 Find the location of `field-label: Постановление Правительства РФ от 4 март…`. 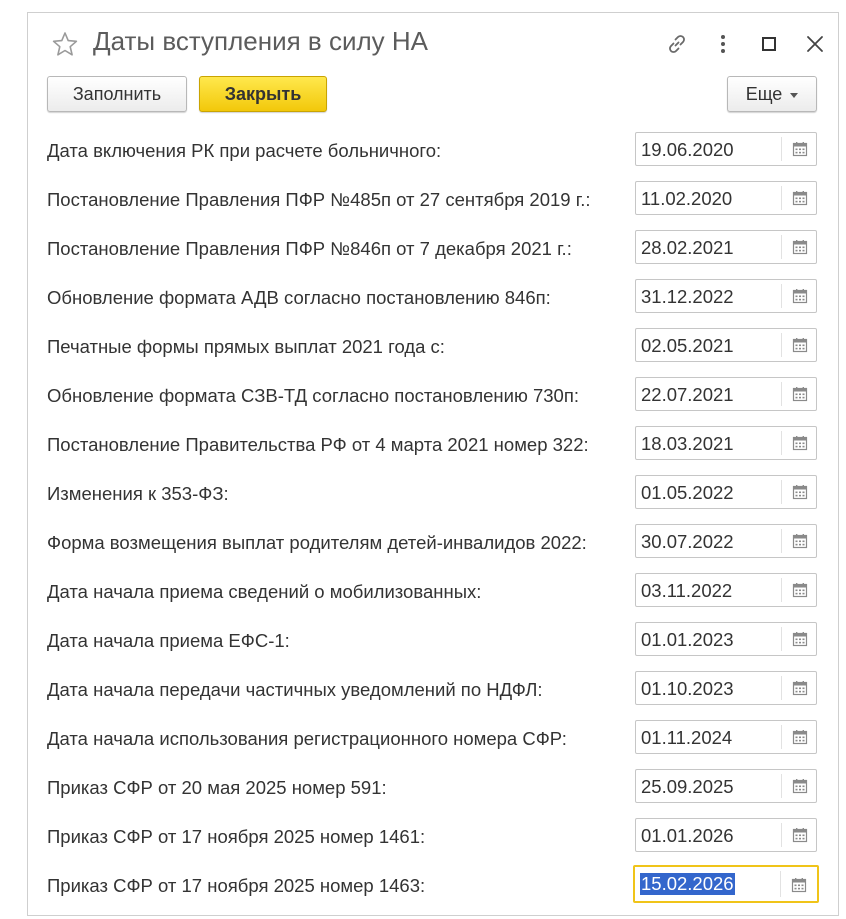

field-label: Постановление Правительства РФ от 4 март… is located at coordinates (318, 444).